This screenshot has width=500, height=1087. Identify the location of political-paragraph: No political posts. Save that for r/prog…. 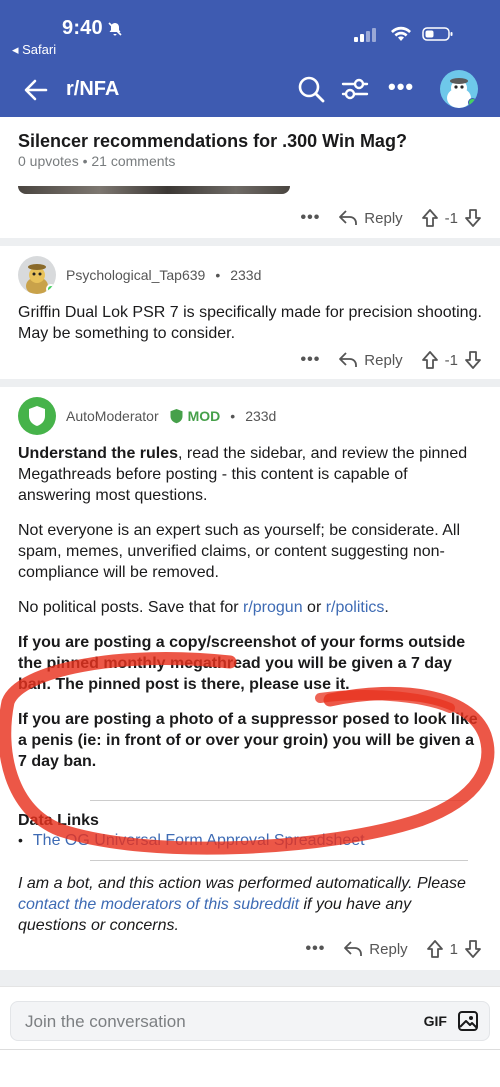
(203, 607).